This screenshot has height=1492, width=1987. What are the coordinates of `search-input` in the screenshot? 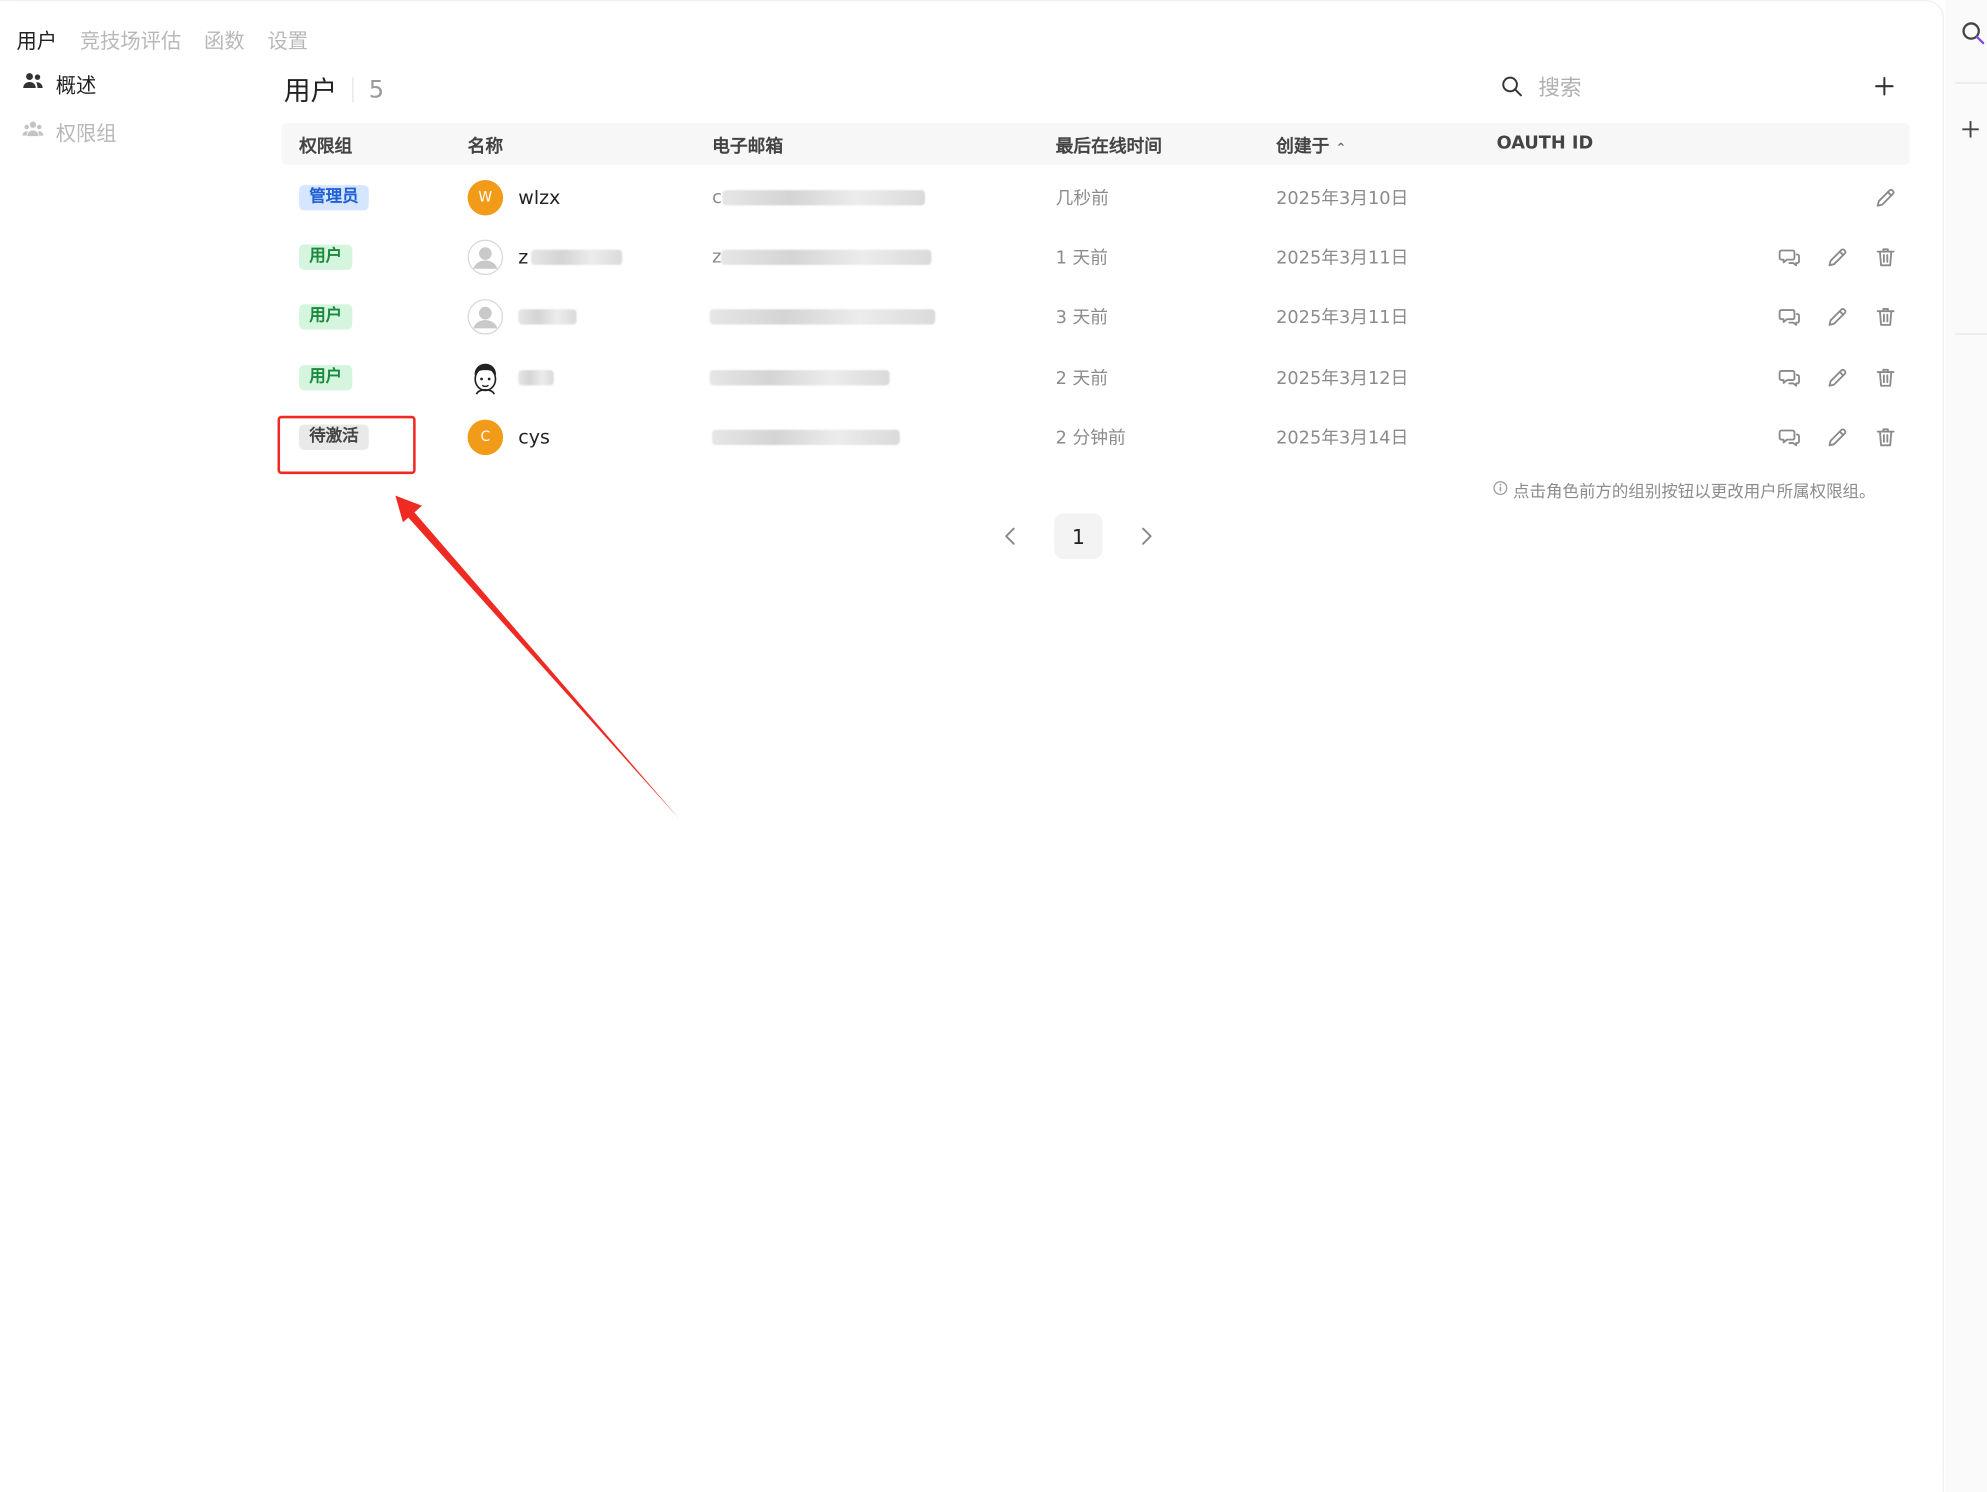 It's located at (1665, 89).